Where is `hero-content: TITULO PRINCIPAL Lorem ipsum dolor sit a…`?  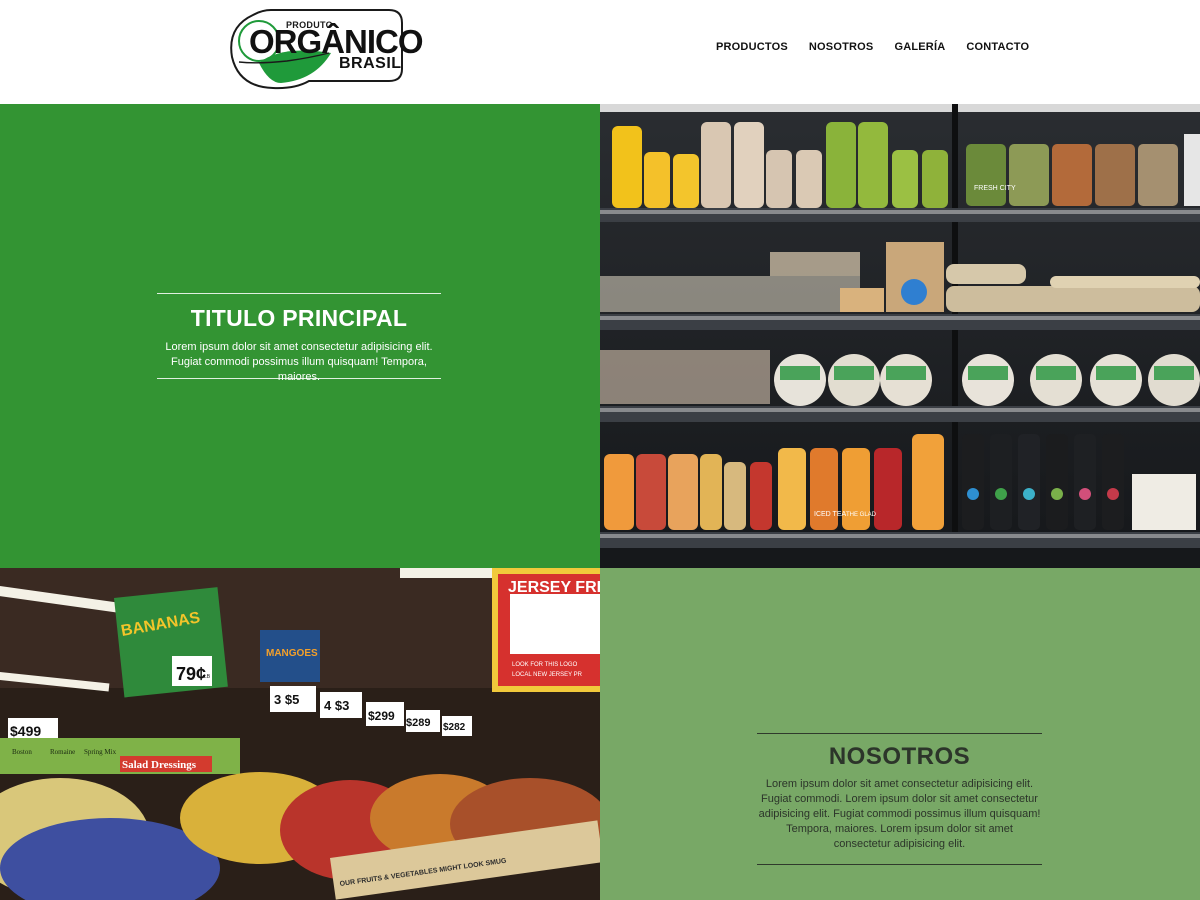 hero-content: TITULO PRINCIPAL Lorem ipsum dolor sit a… is located at coordinates (299, 338).